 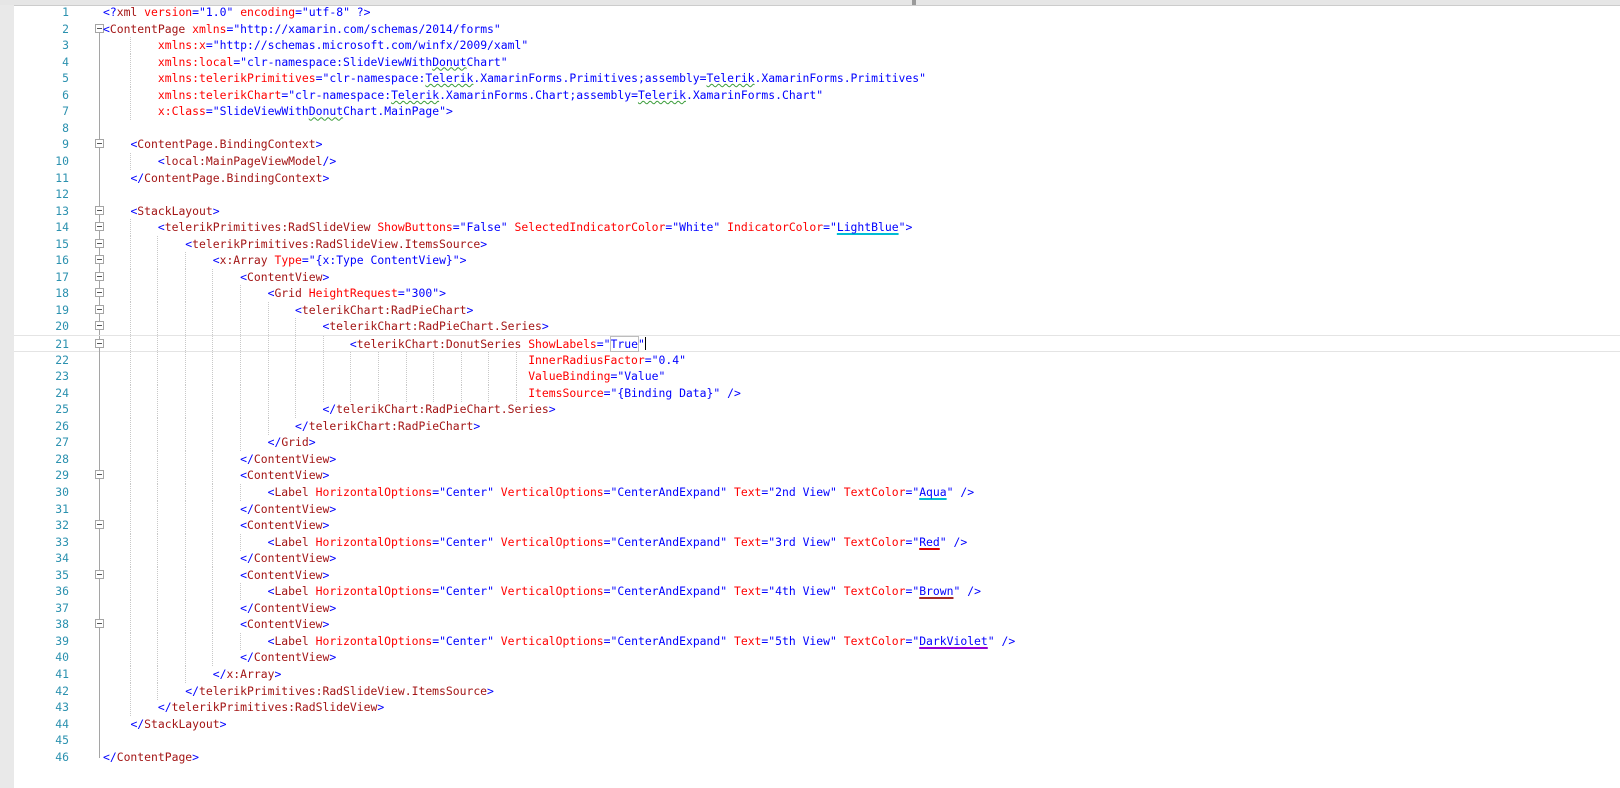 What do you see at coordinates (817, 410) in the screenshot?
I see `code-line: 25 </telerikChart:RadPieChart.Series>` at bounding box center [817, 410].